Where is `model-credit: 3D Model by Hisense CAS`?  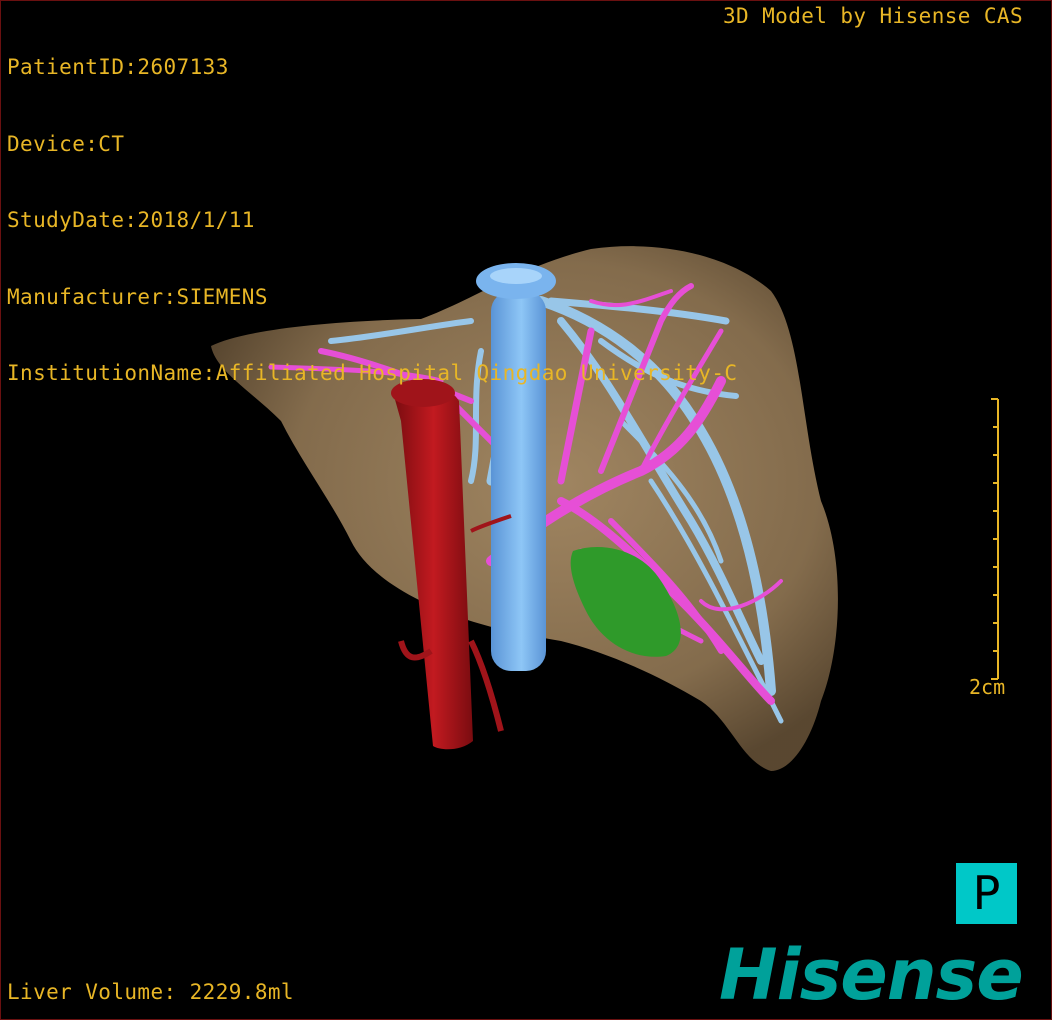 model-credit: 3D Model by Hisense CAS is located at coordinates (873, 16).